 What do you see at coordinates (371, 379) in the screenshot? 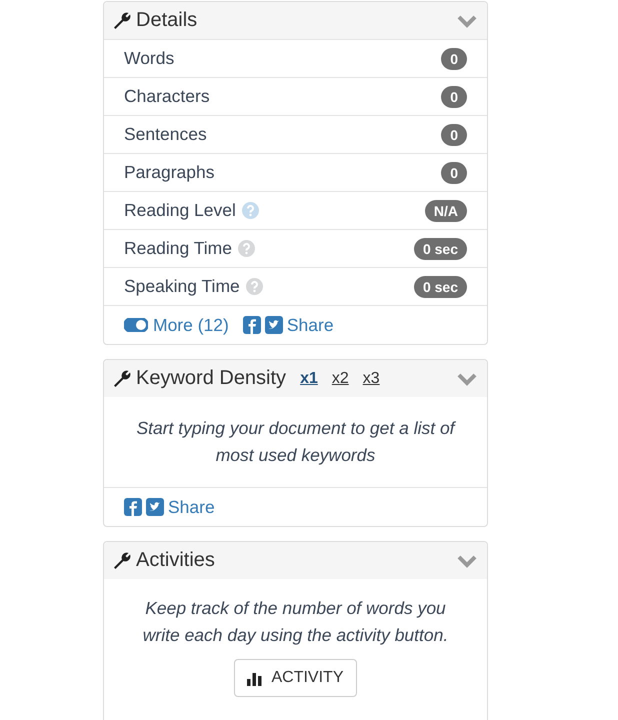
I see `density-tab: x3` at bounding box center [371, 379].